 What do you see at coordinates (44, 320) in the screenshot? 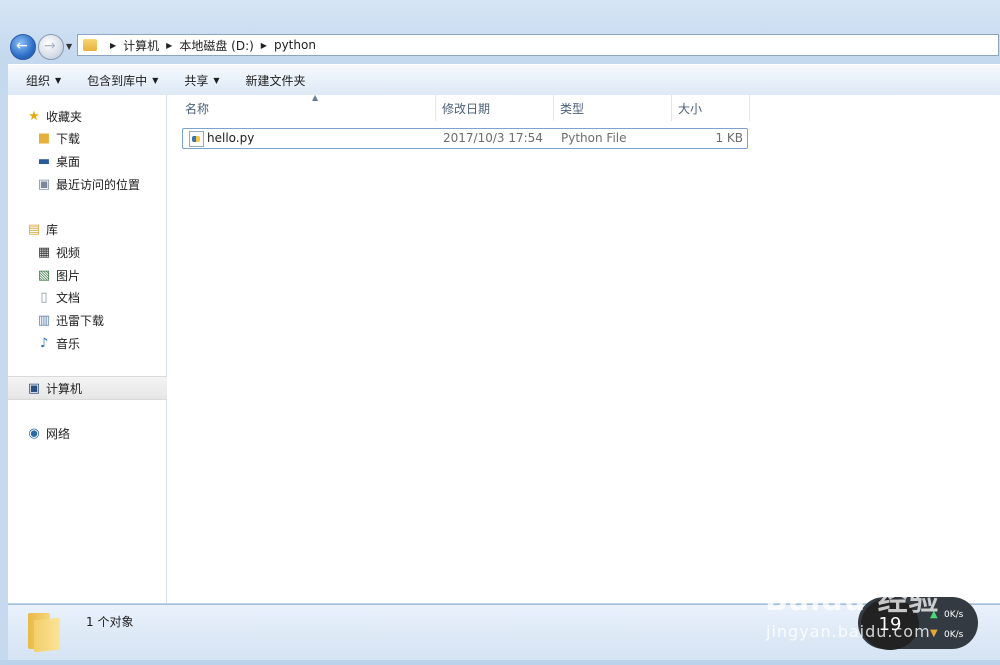
I see `xunlei-folder-icon: ▥` at bounding box center [44, 320].